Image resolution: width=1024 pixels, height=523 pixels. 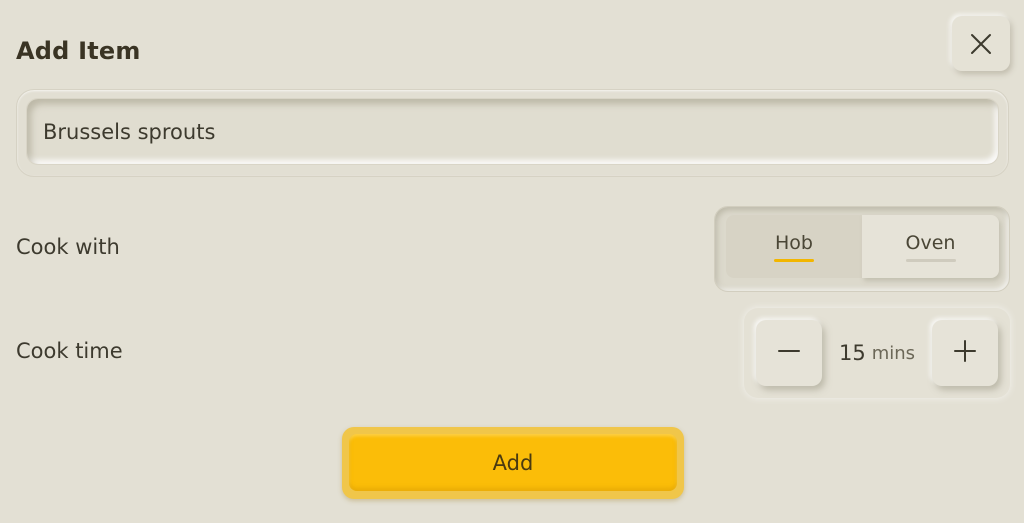 What do you see at coordinates (893, 353) in the screenshot?
I see `cook-time-unit: mins` at bounding box center [893, 353].